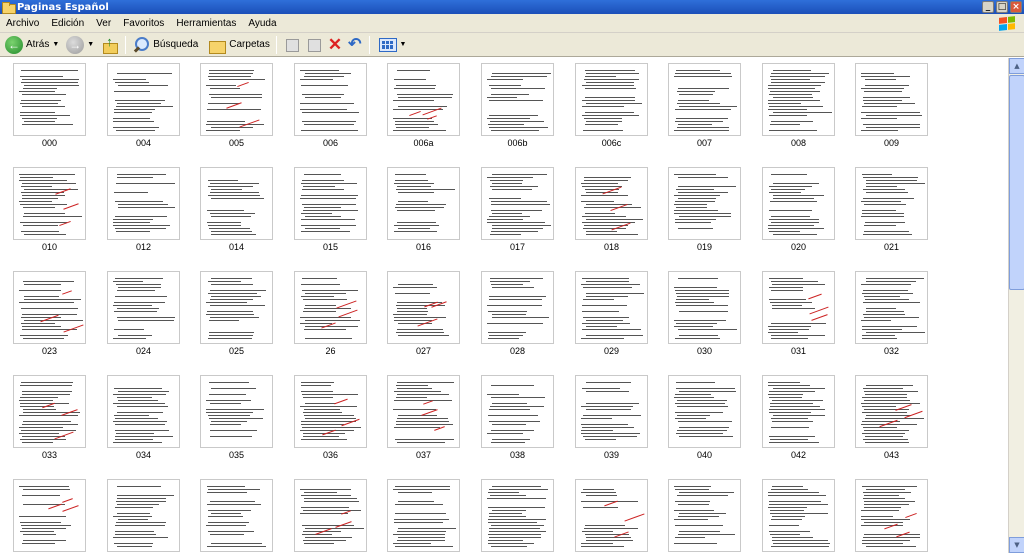  What do you see at coordinates (354, 44) in the screenshot?
I see `undo-icon: ↶` at bounding box center [354, 44].